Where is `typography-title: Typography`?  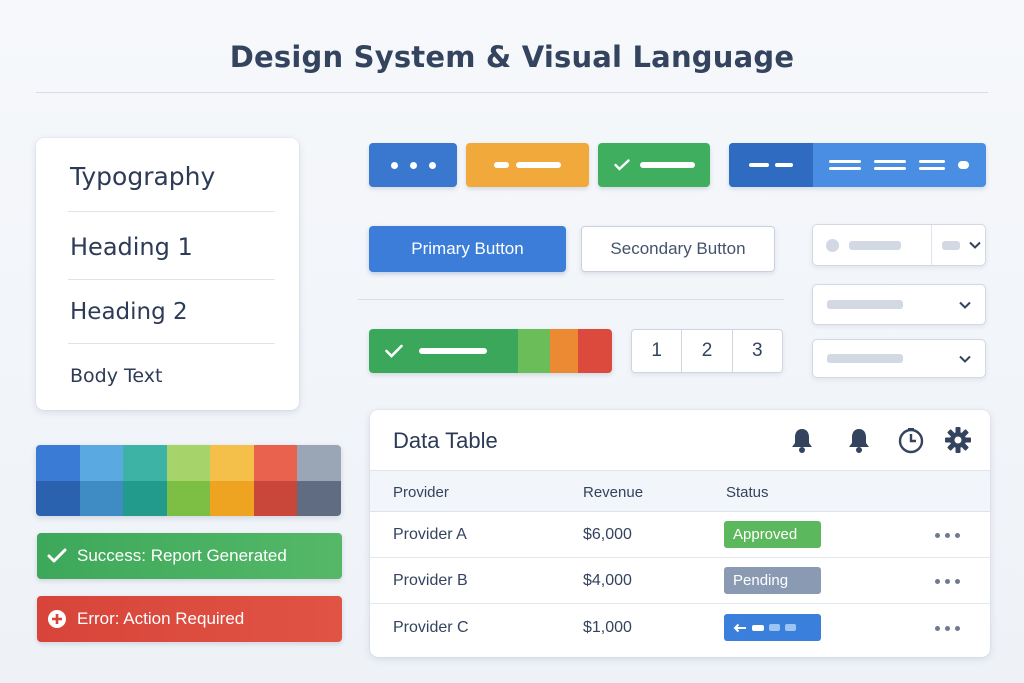
typography-title: Typography is located at coordinates (143, 176).